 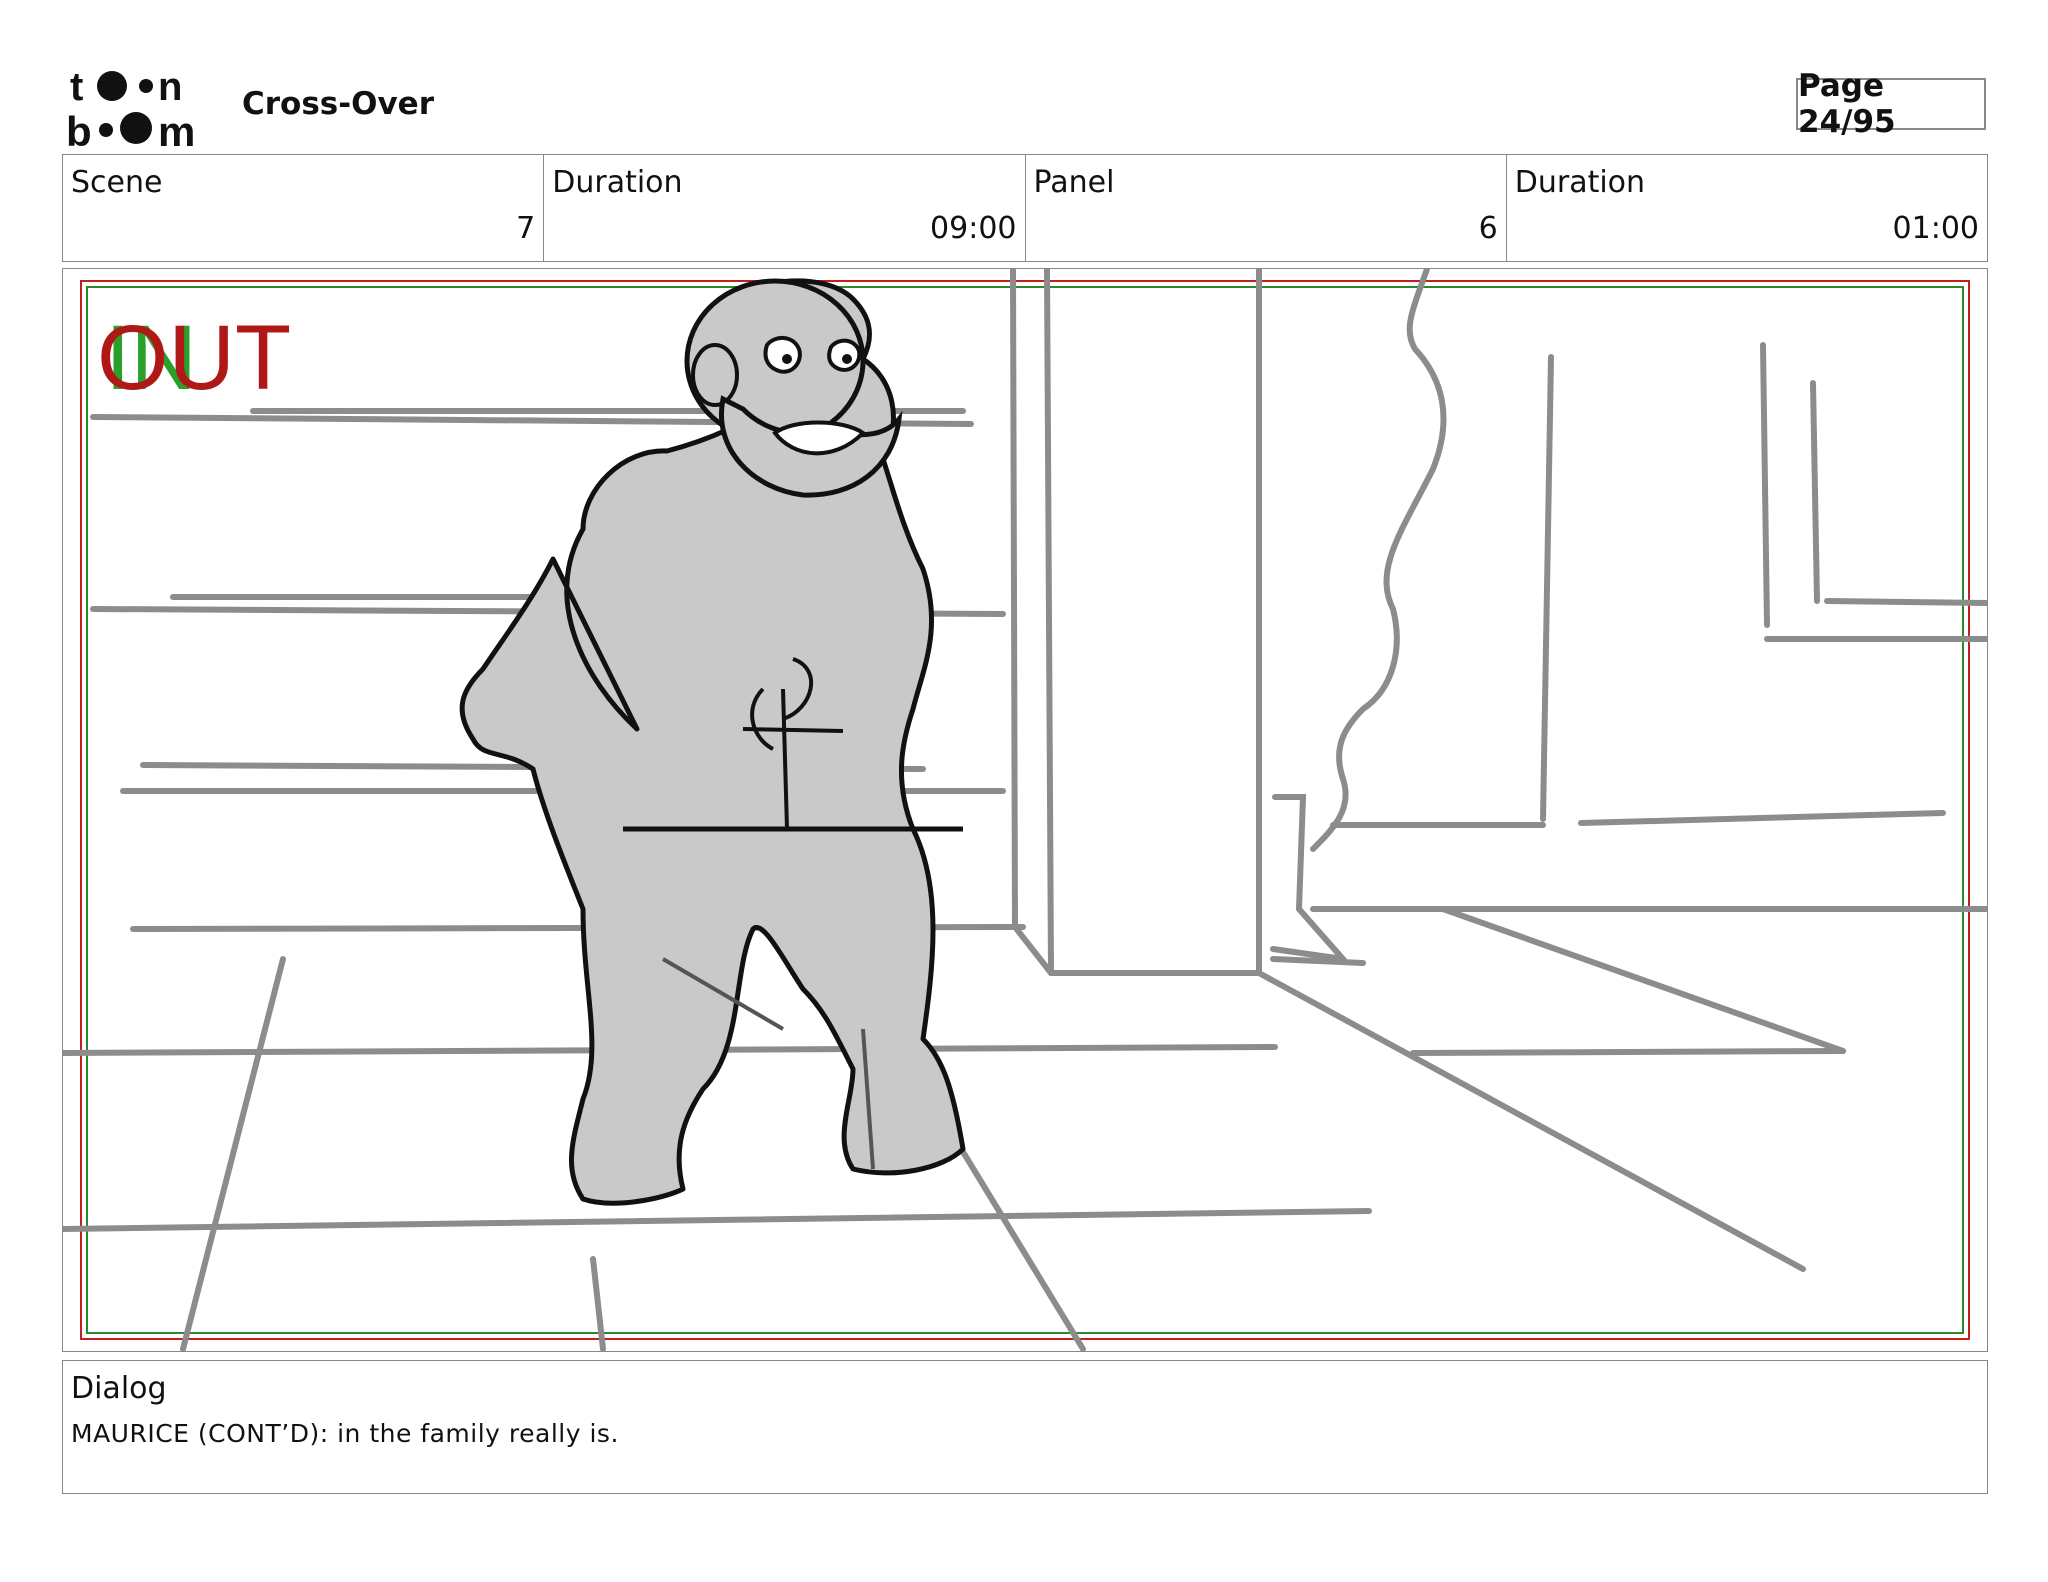 What do you see at coordinates (194, 358) in the screenshot?
I see `out-marker: OUT` at bounding box center [194, 358].